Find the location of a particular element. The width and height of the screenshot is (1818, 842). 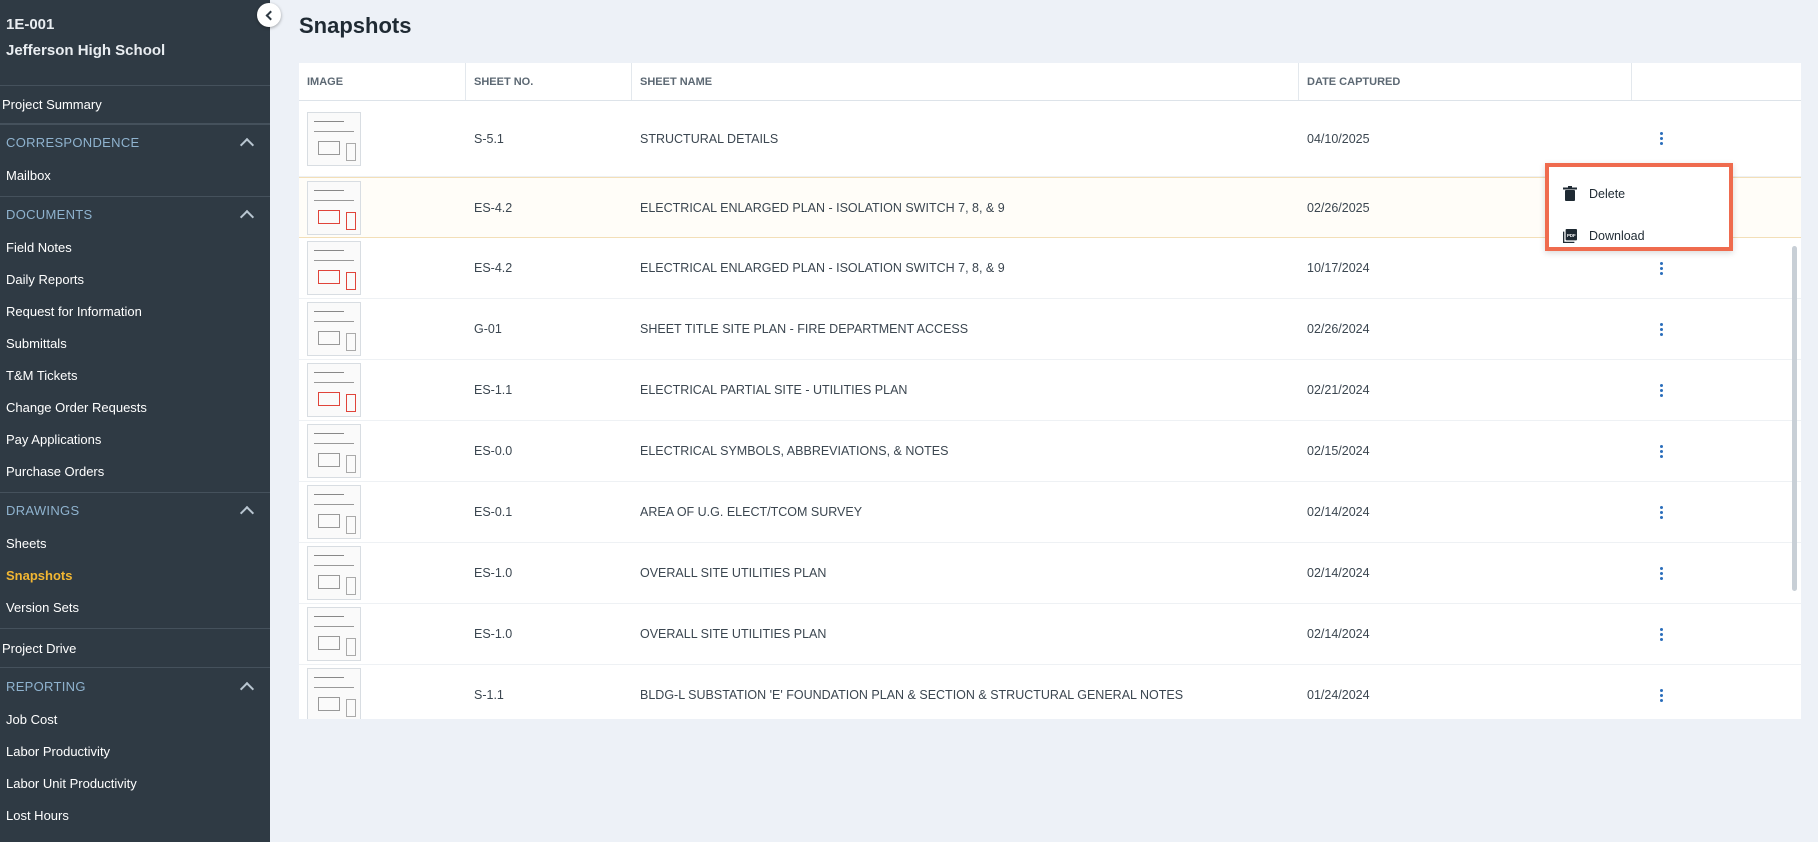

download-label: Download is located at coordinates (1617, 236).